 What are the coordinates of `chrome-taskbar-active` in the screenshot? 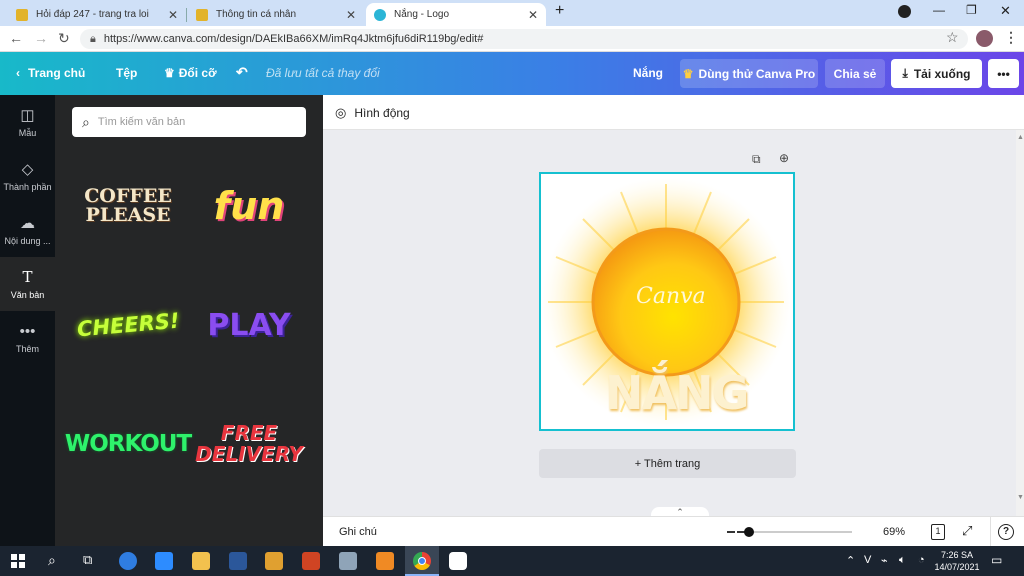 It's located at (422, 561).